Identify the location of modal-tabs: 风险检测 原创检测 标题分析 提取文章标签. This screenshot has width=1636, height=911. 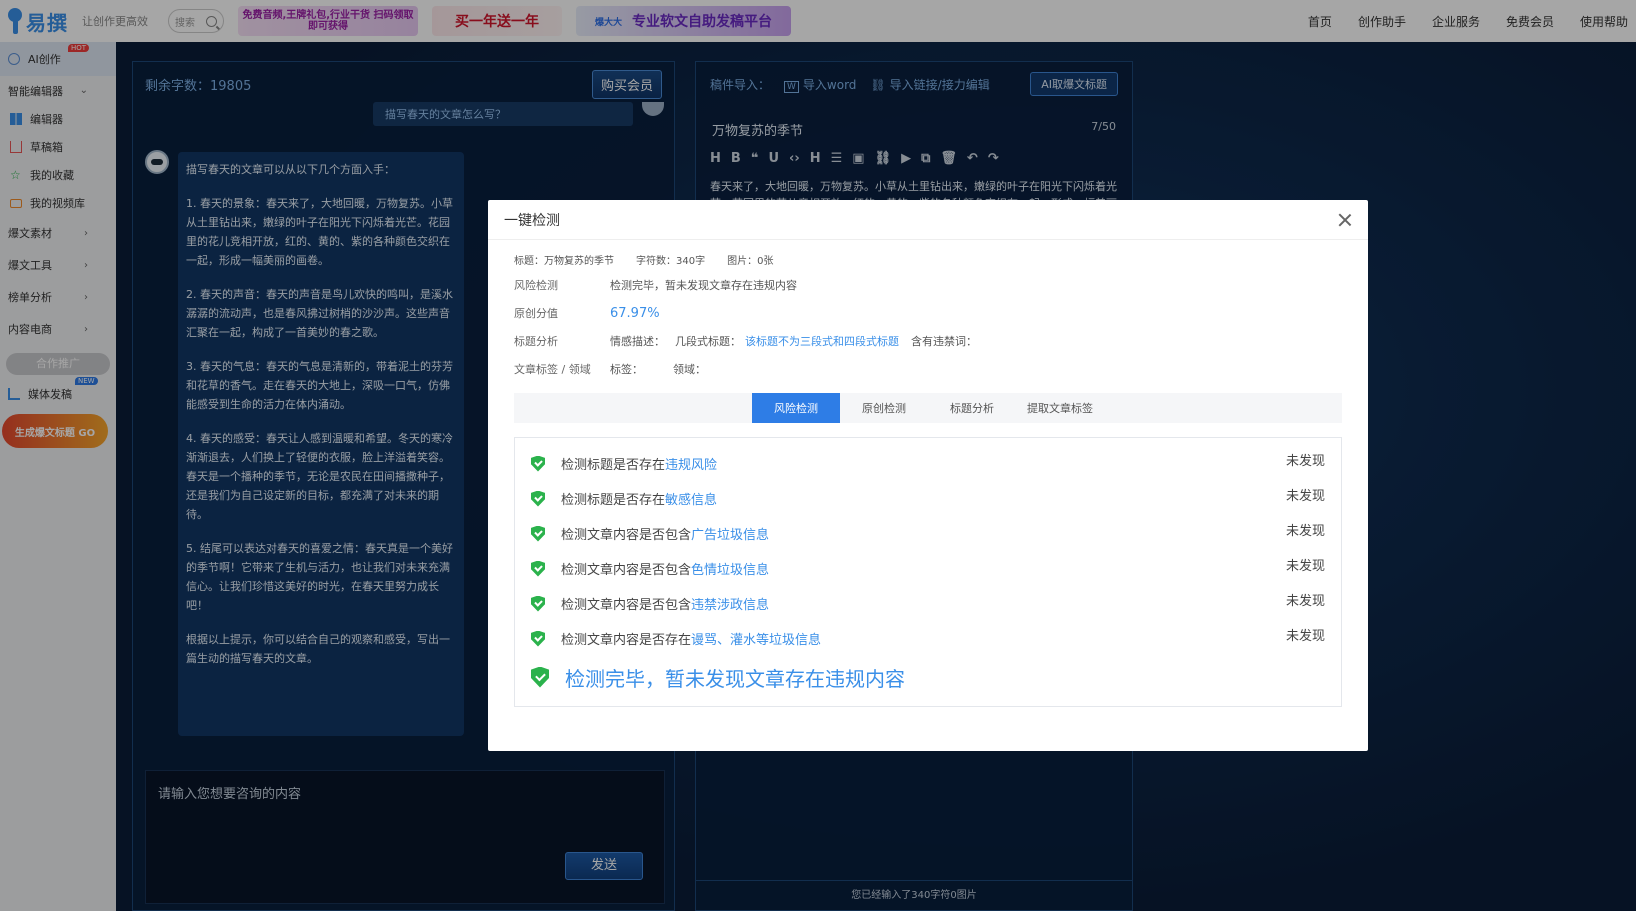
(928, 408).